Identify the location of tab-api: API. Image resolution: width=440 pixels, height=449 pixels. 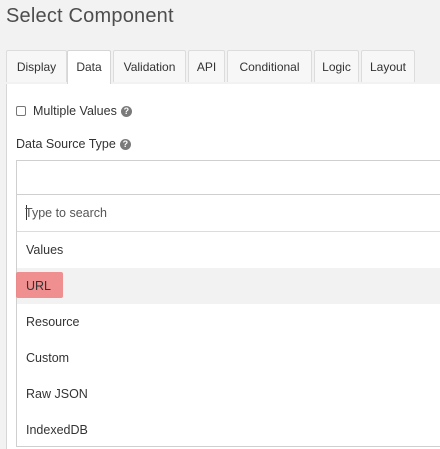
(206, 66).